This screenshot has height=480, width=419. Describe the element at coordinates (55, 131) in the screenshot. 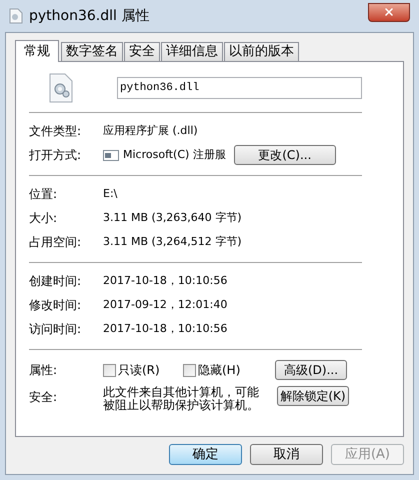

I see `field-label: 文件类型:` at that location.